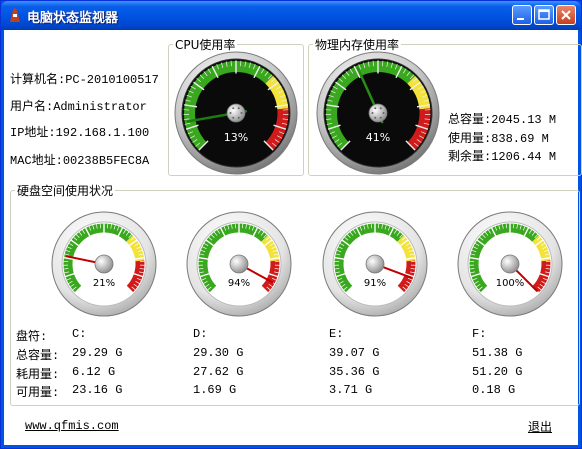 This screenshot has height=449, width=582. I want to click on memory-gauge: 41%, so click(378, 113).